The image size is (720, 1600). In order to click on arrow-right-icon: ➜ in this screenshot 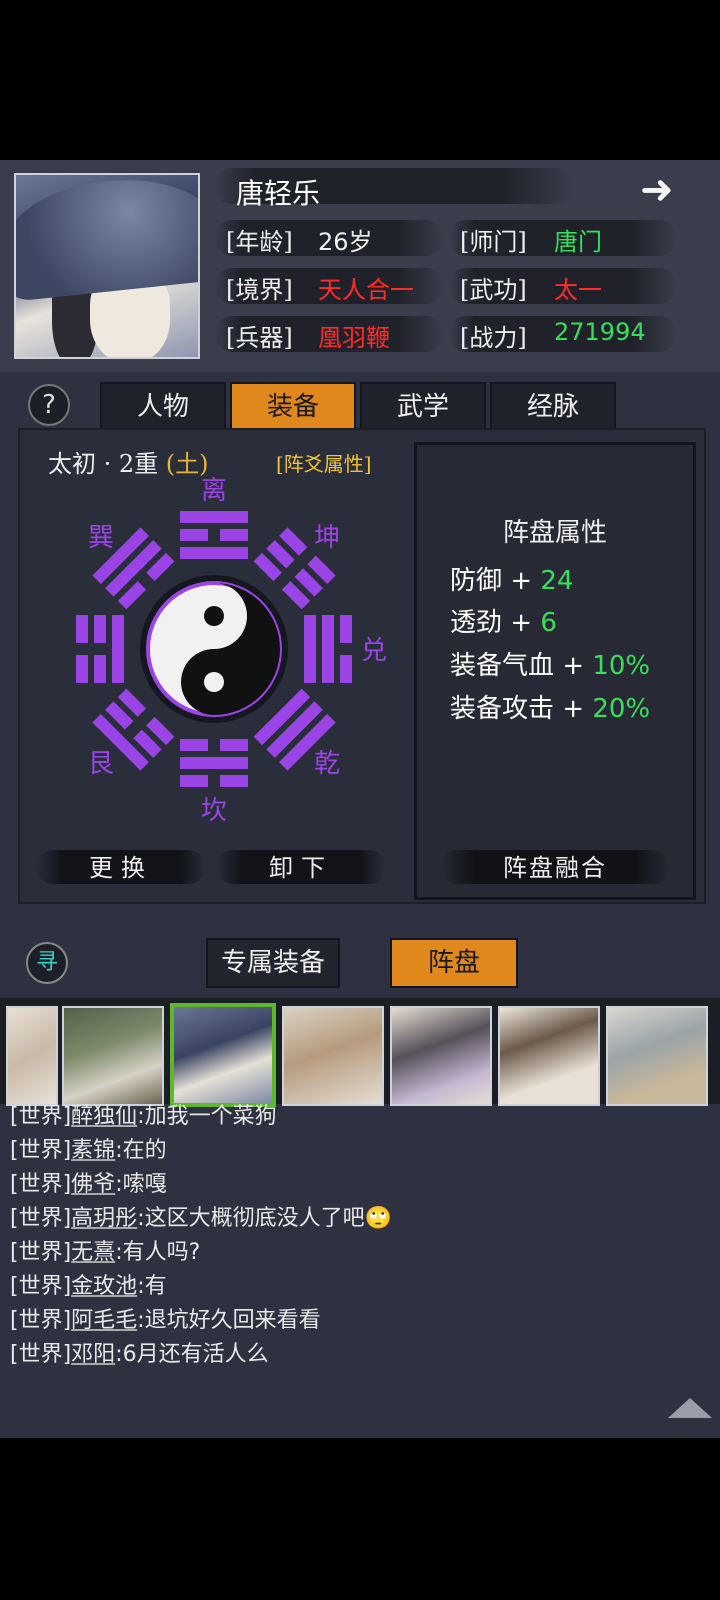, I will do `click(668, 190)`.